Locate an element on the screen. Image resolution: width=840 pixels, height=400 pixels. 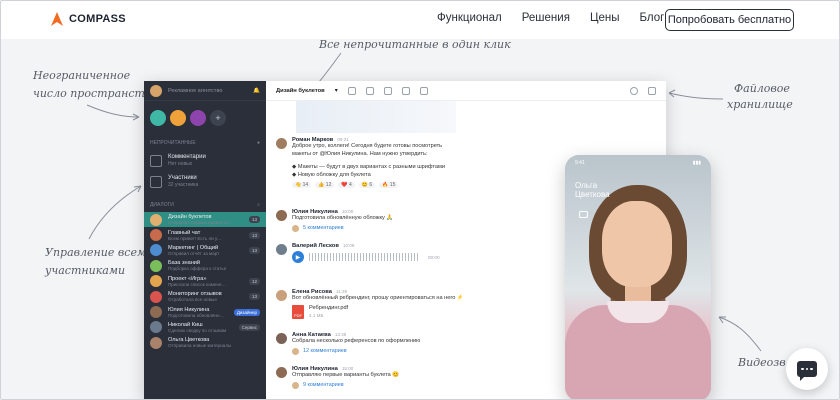
chat-preview: Отправил отчёт за март is located at coordinates (194, 253).